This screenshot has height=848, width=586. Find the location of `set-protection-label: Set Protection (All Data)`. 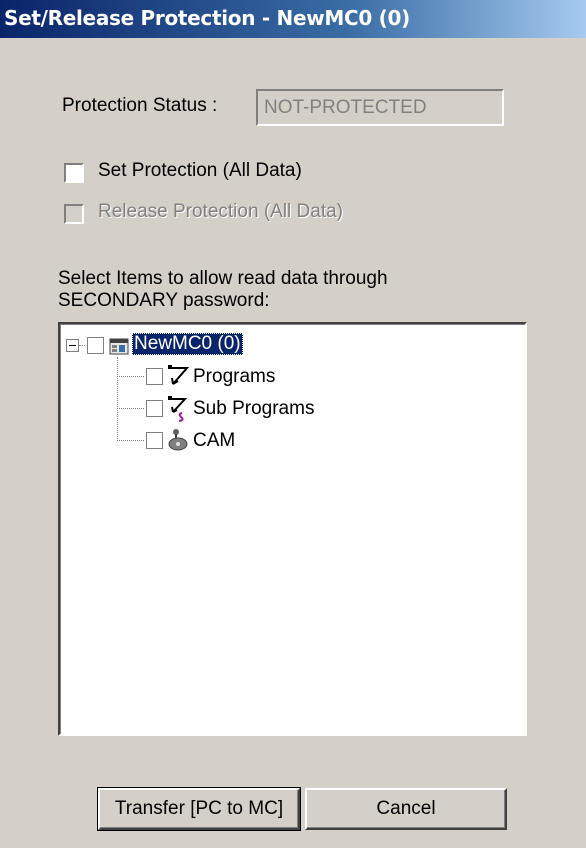

set-protection-label: Set Protection (All Data) is located at coordinates (200, 171).